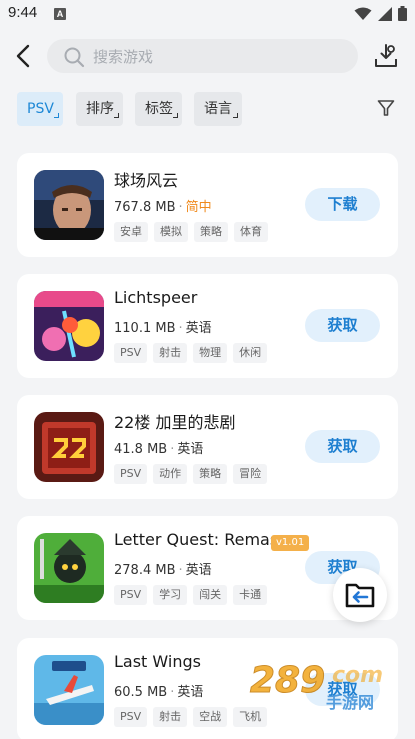  What do you see at coordinates (210, 717) in the screenshot?
I see `tag: 空战` at bounding box center [210, 717].